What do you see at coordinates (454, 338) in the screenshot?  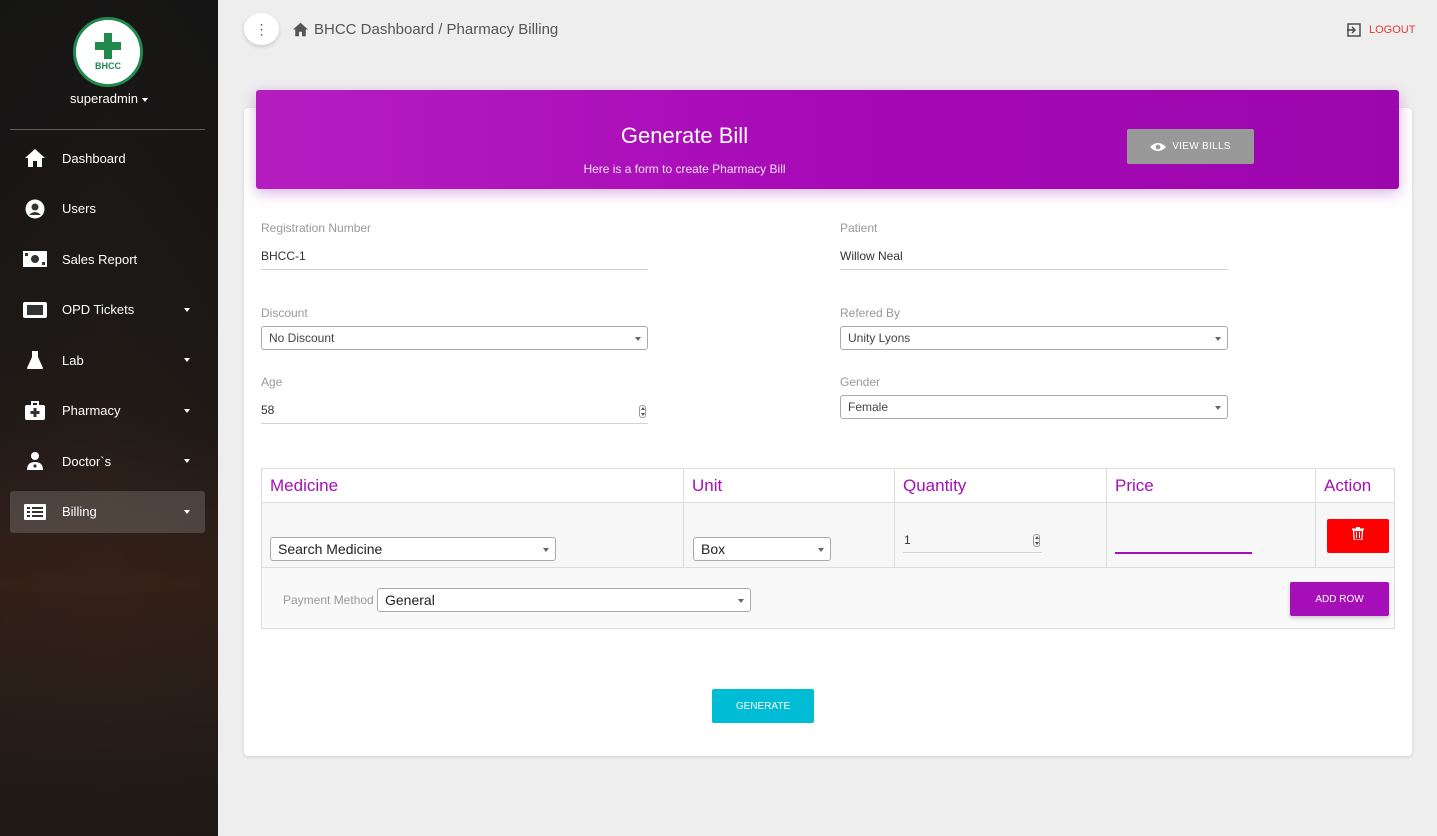 I see `discount-select: No Discount` at bounding box center [454, 338].